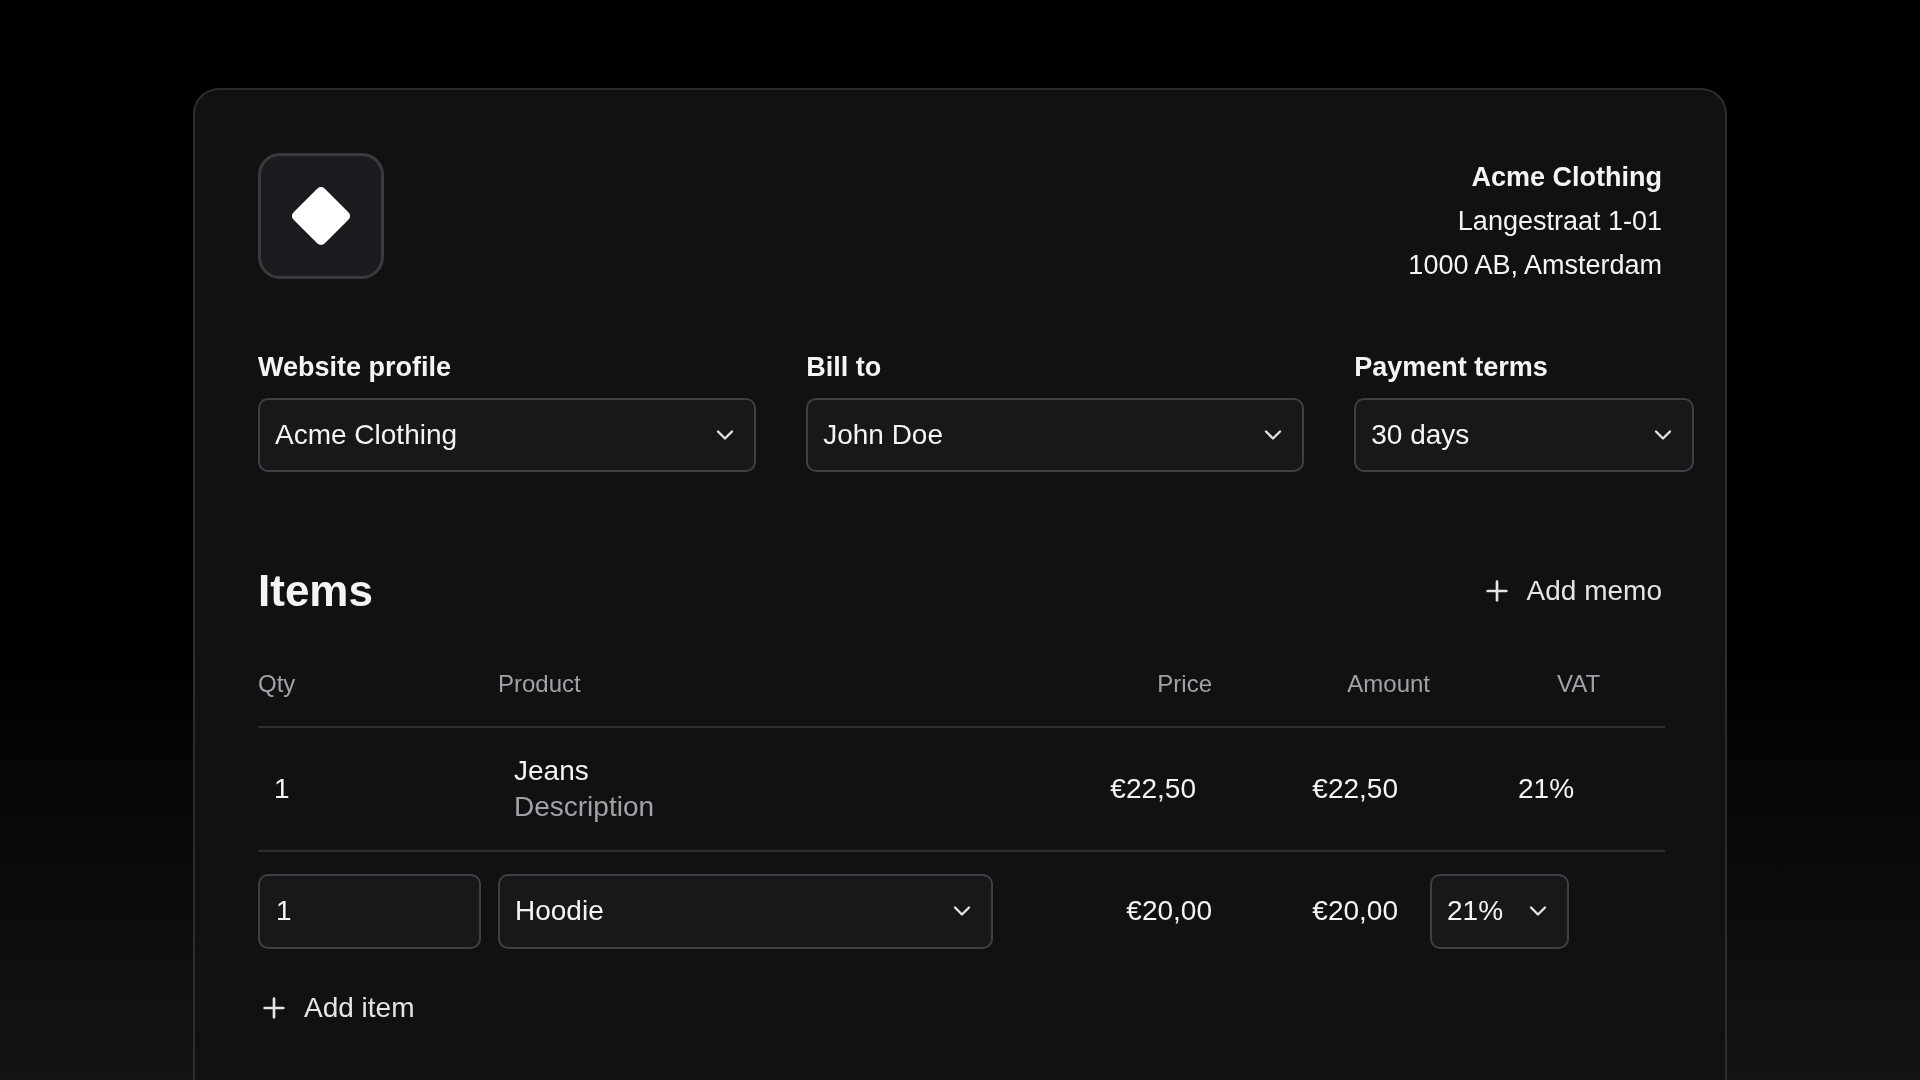  What do you see at coordinates (507, 434) in the screenshot?
I see `select-field: Acme Clothing` at bounding box center [507, 434].